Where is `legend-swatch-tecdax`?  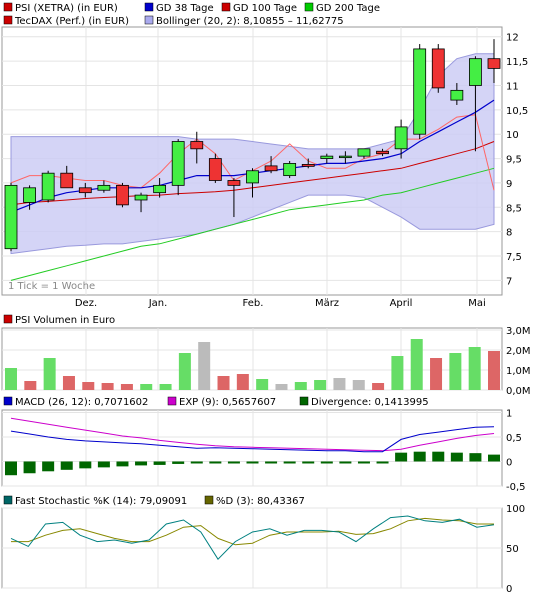
legend-swatch-tecdax is located at coordinates (8, 20).